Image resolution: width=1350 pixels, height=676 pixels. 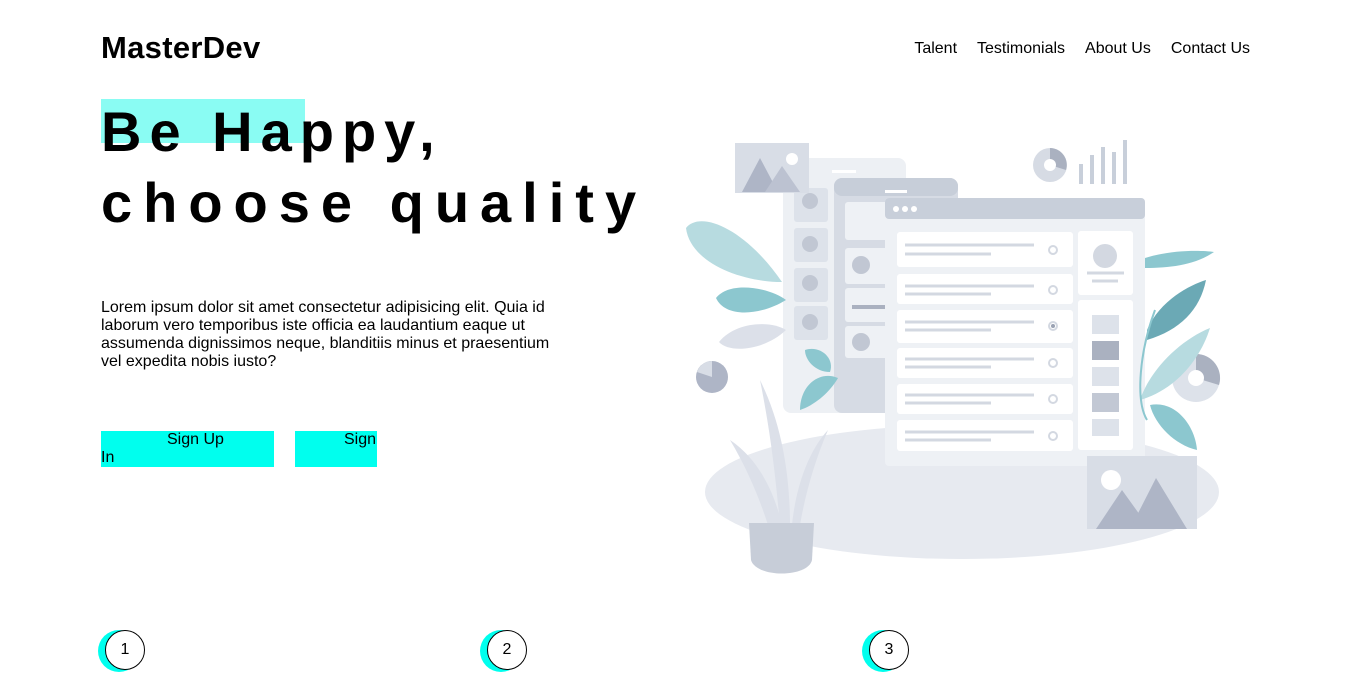 I want to click on step-2: 2, so click(x=506, y=653).